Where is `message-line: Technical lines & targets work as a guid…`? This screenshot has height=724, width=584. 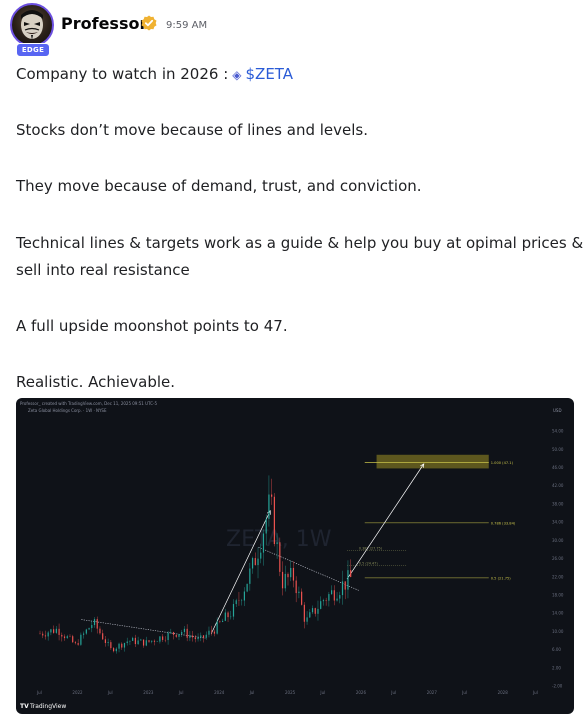 message-line: Technical lines & targets work as a guid… is located at coordinates (300, 243).